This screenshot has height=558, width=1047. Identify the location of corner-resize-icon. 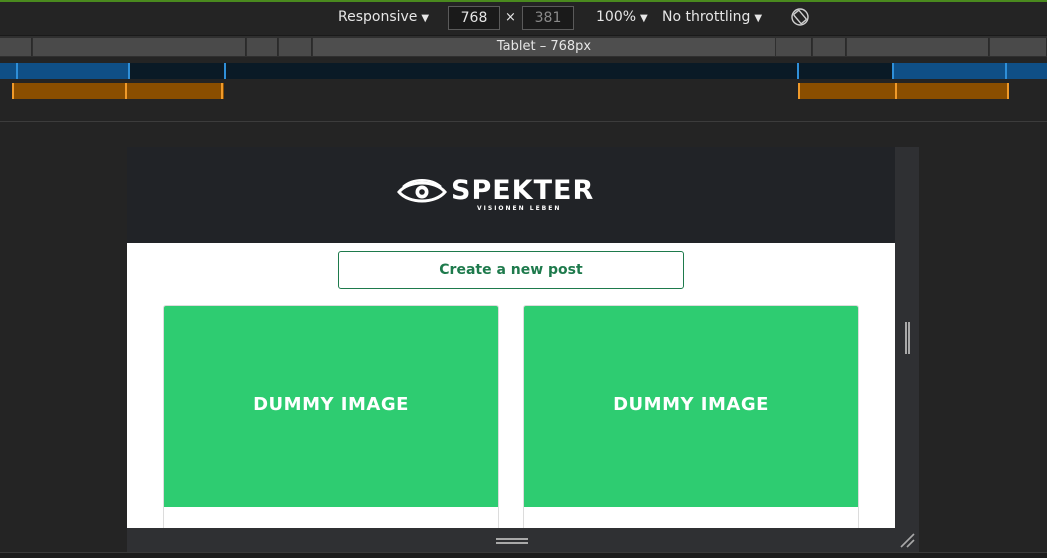
(907, 540).